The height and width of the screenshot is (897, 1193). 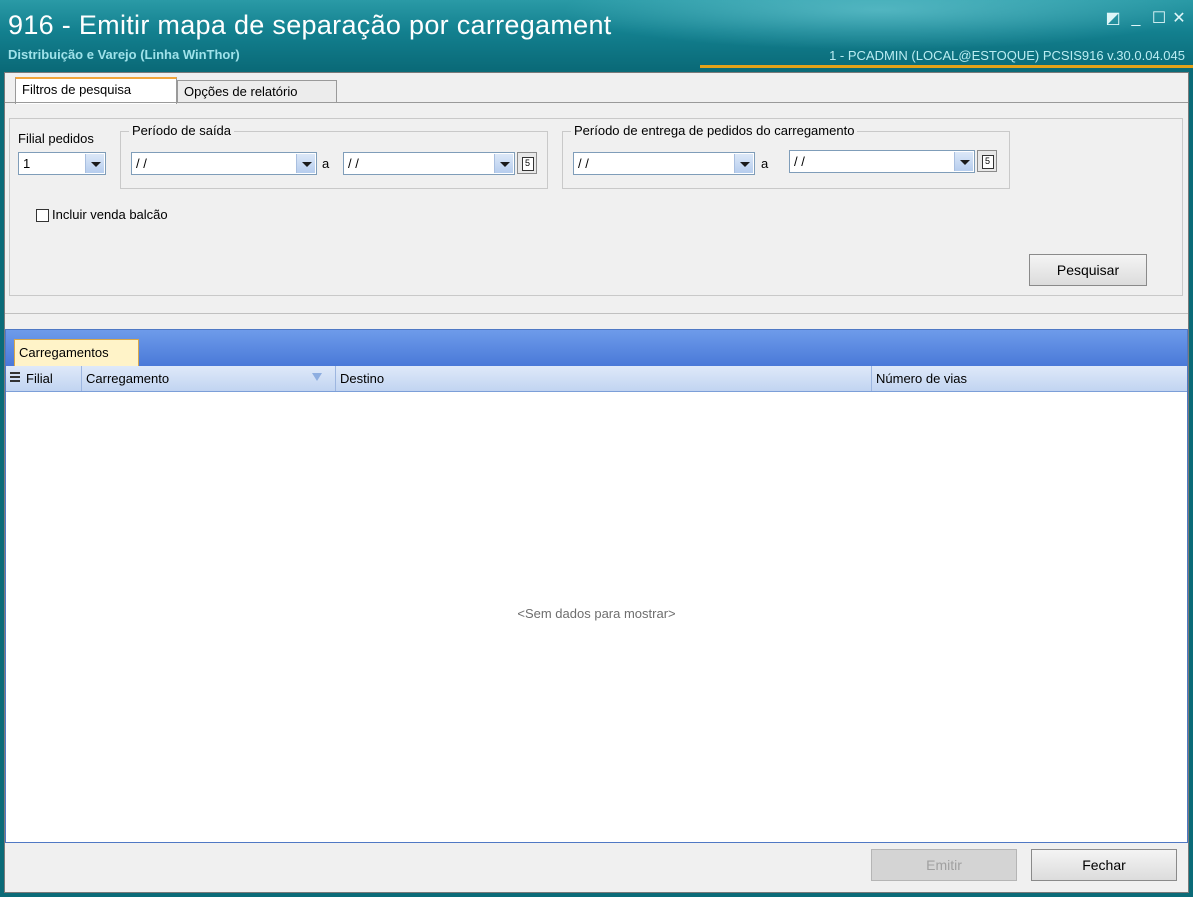 I want to click on tab-filtros-de-pesquisa: Filtros de pesquisa, so click(x=96, y=90).